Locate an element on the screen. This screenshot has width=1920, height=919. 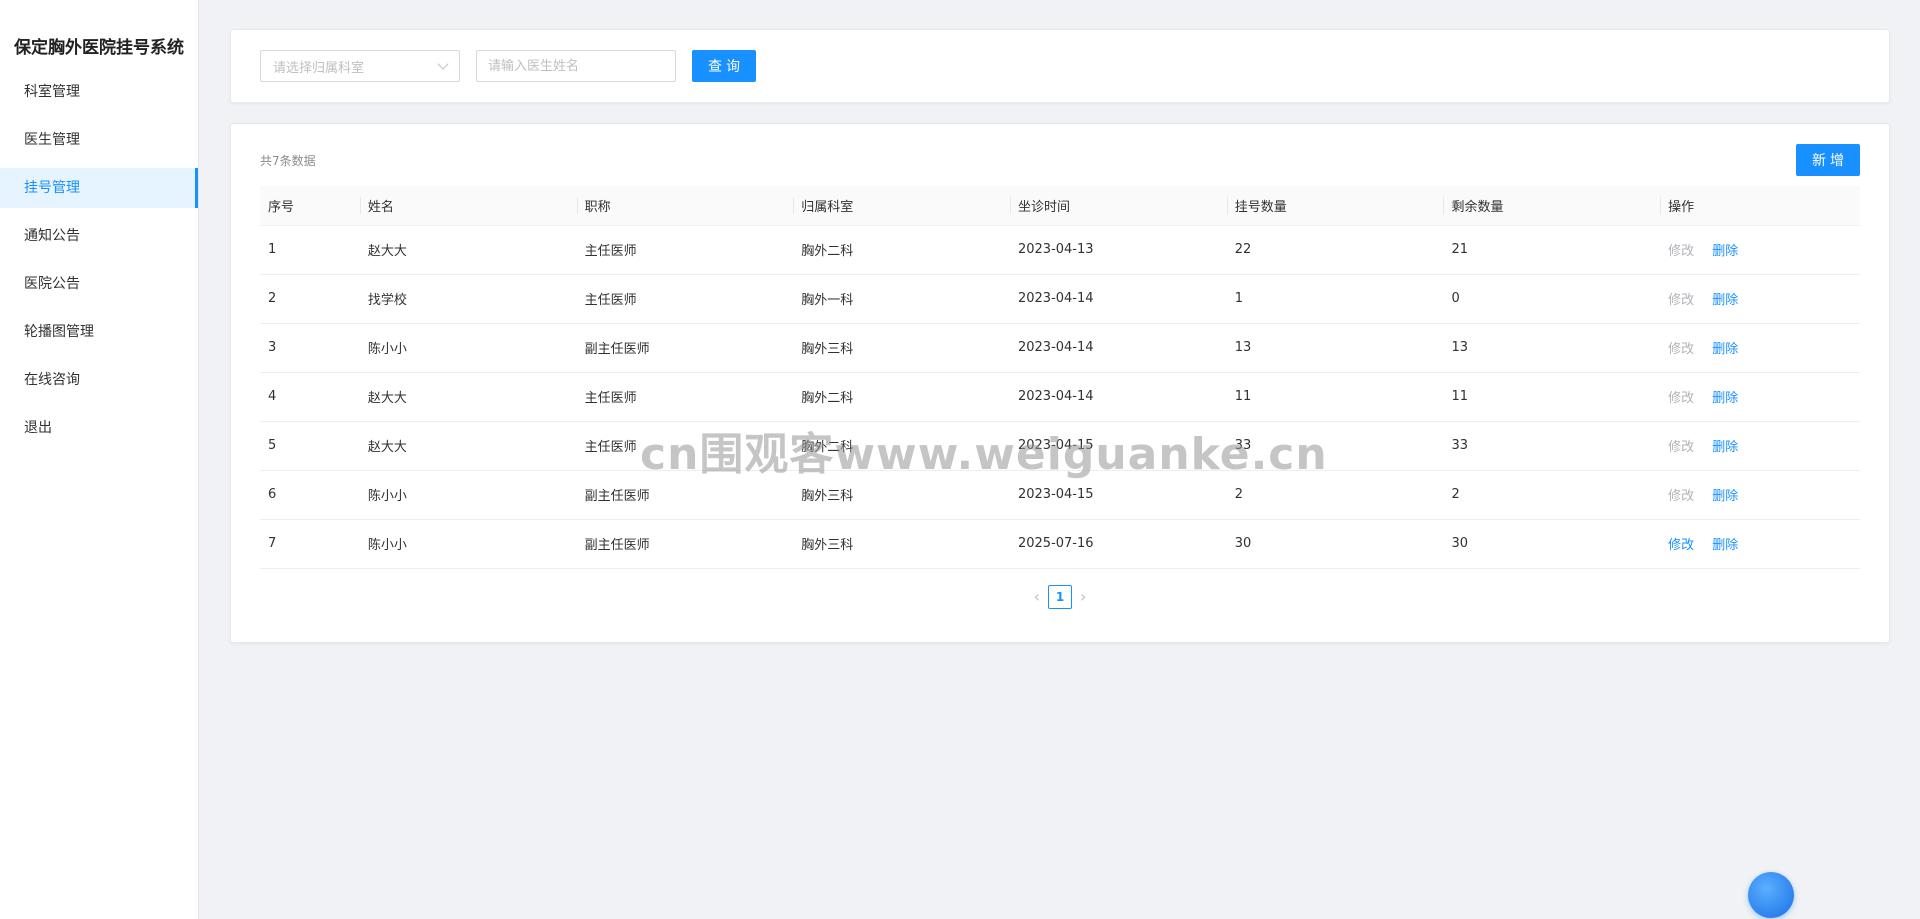
table-row: 2 找学校 主任医师 胸外一科 2023-04-14 1 0 修改 删除 is located at coordinates (1060, 299).